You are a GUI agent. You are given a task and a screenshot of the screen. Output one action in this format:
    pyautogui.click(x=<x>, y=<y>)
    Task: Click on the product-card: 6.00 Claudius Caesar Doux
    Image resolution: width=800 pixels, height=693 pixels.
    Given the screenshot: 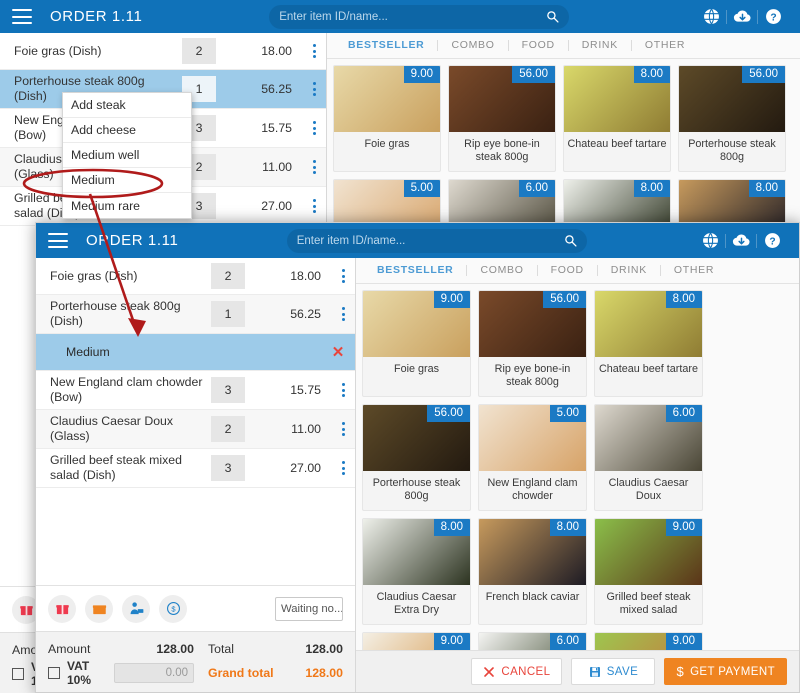 What is the action you would take?
    pyautogui.click(x=648, y=457)
    